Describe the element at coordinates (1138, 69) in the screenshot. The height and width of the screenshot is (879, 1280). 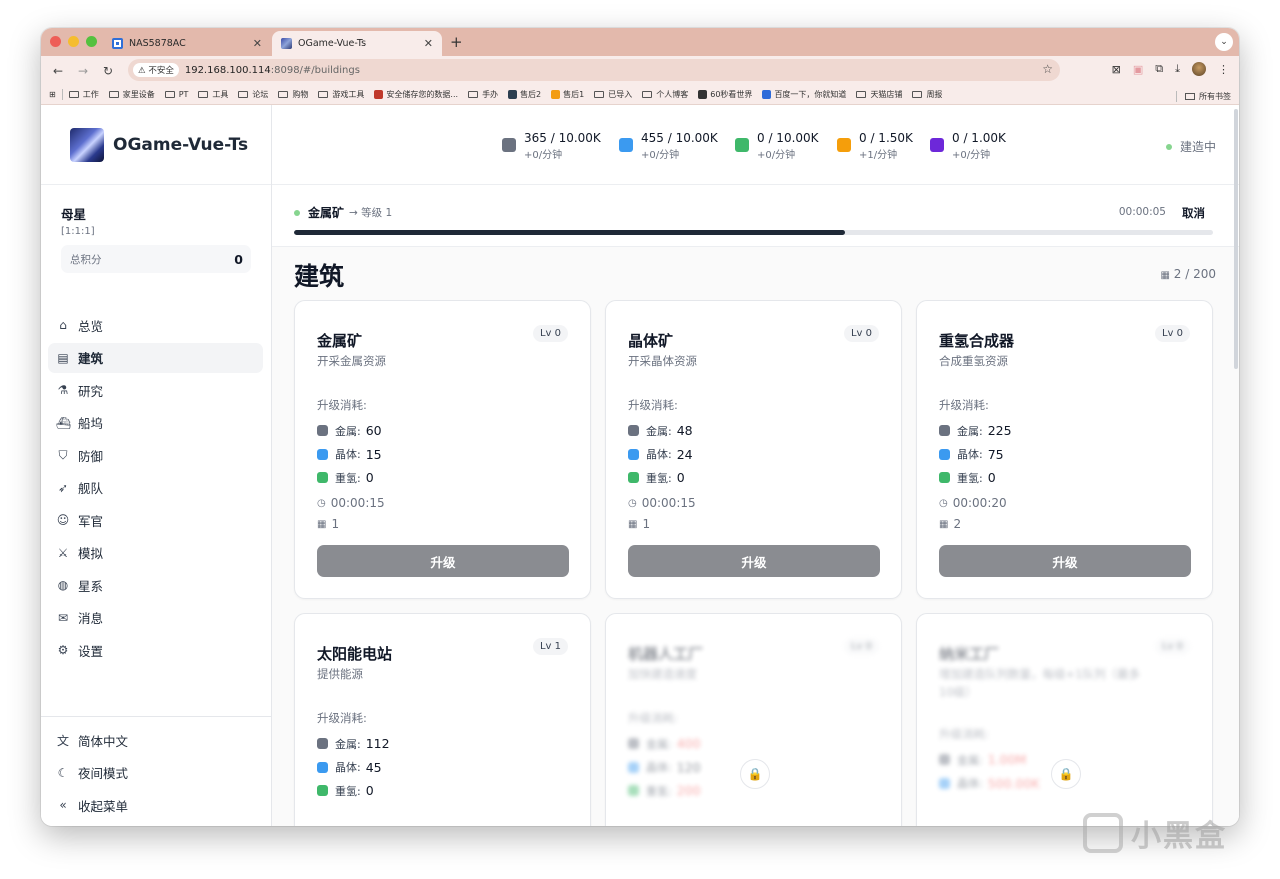
I see `extension-icon: ▣` at that location.